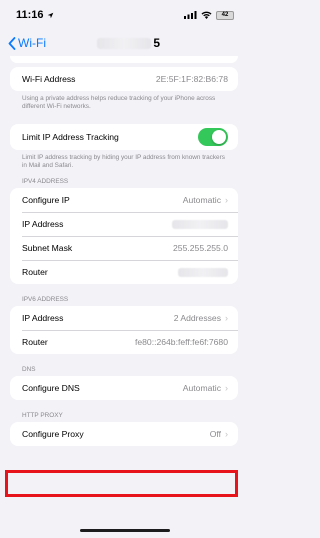 The image size is (320, 538). I want to click on ipv6-router-row: Router fe80::264b:feff:fe6f:7680, so click(124, 342).